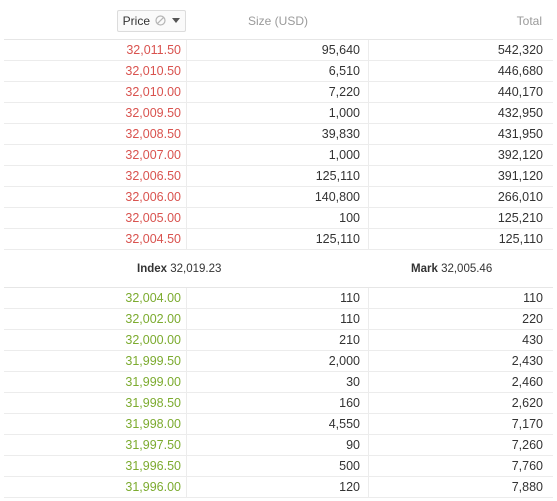  I want to click on ask-row: 32,004.50 125,110 125,110, so click(278, 239).